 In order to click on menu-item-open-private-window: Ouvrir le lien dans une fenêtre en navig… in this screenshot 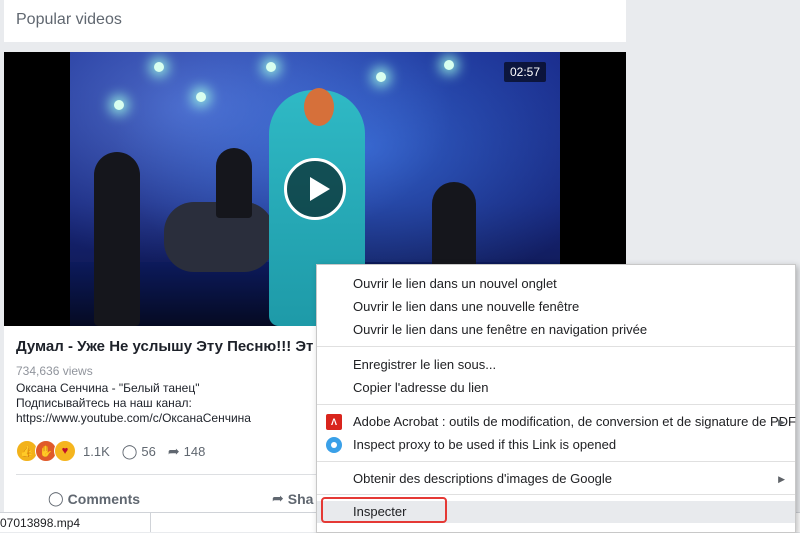, I will do `click(556, 330)`.